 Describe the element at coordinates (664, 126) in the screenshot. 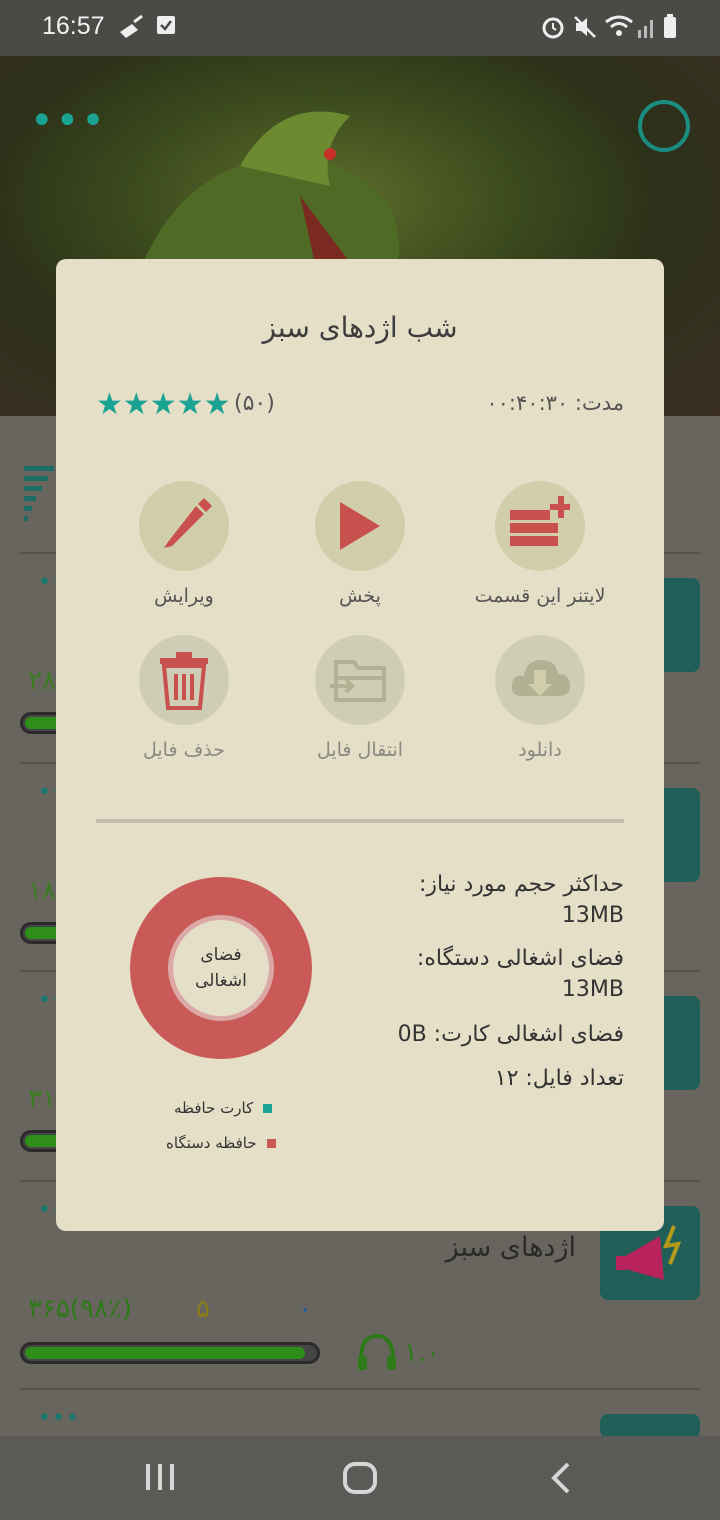

I see `app-logo-icon` at that location.